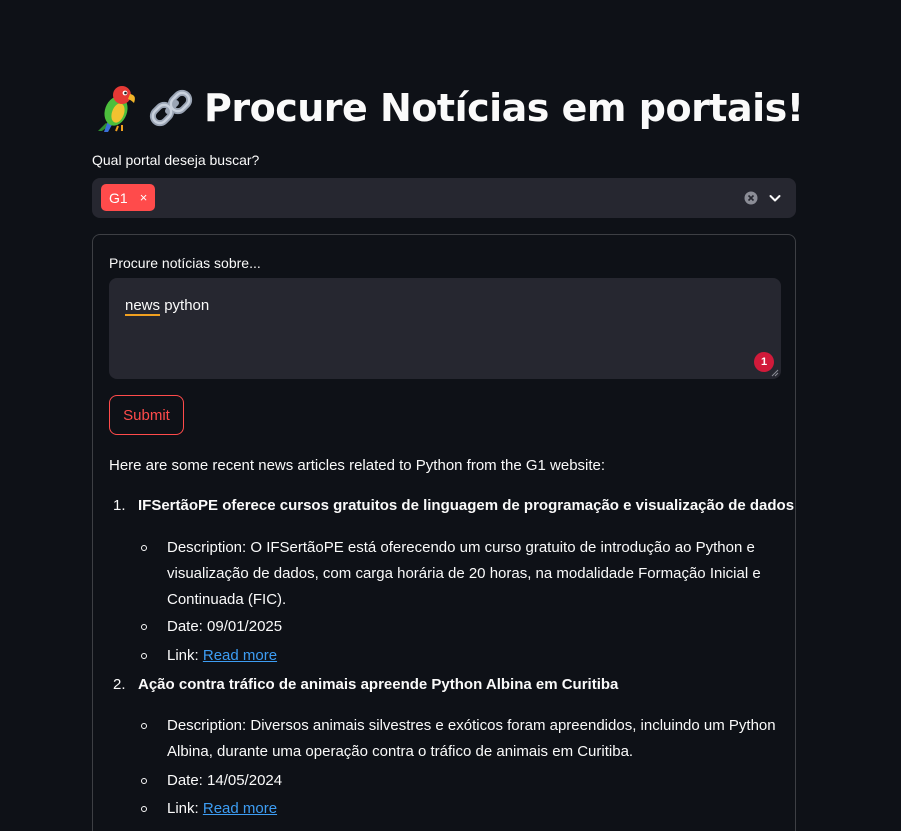  What do you see at coordinates (144, 197) in the screenshot?
I see `tag-remove-icon: ×` at bounding box center [144, 197].